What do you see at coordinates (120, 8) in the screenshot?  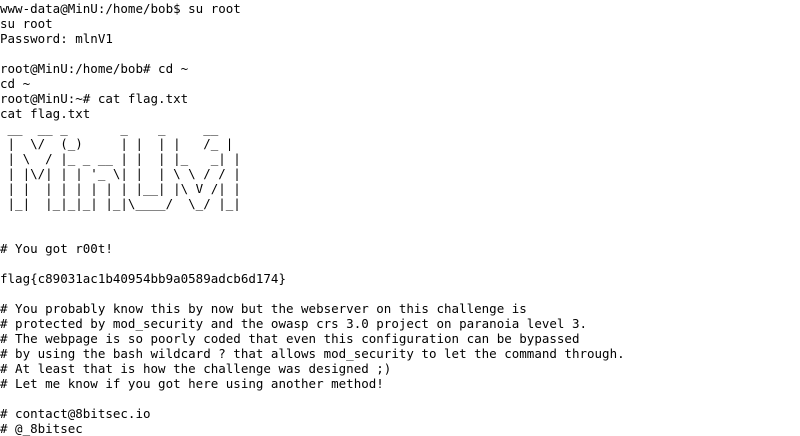 I see `terminal-line-prompt-su: www-data@MinU:/home/bob$ su root` at bounding box center [120, 8].